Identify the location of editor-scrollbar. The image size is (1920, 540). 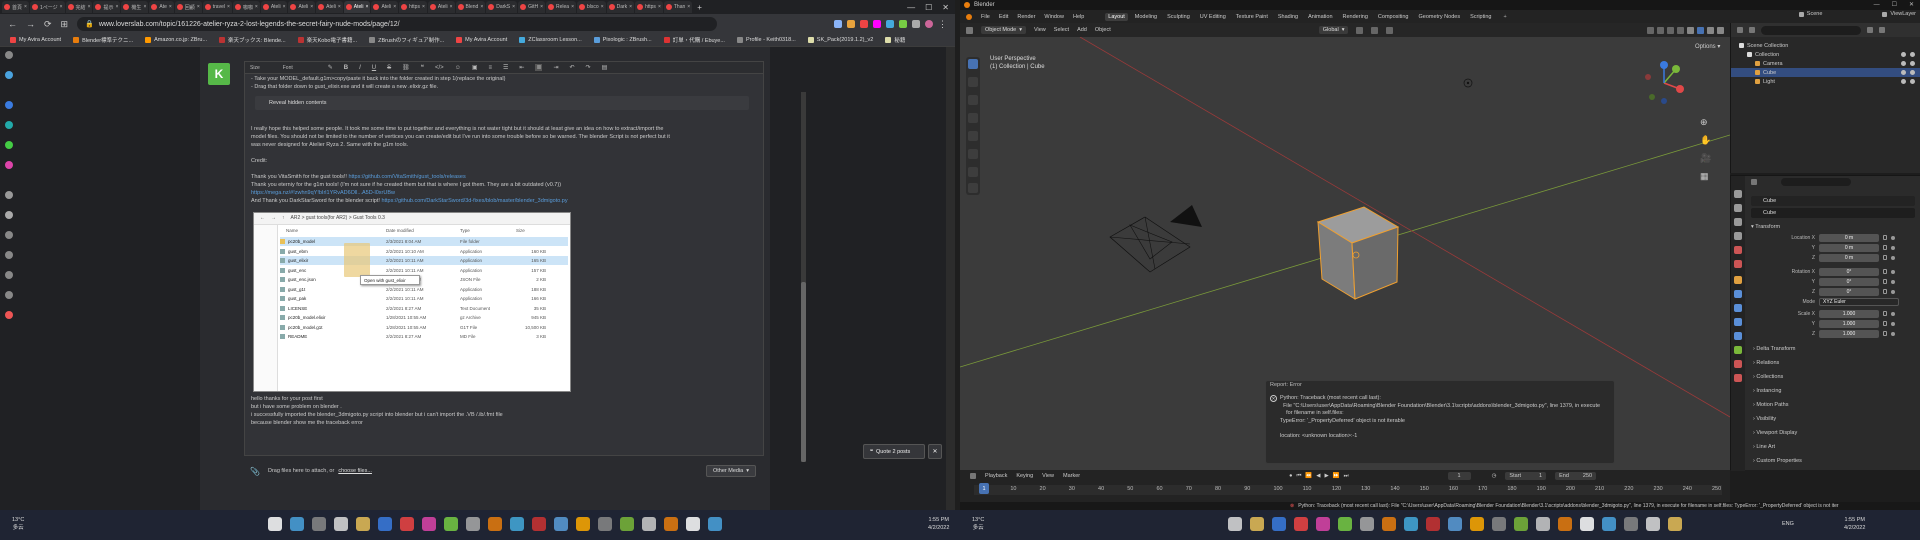
(803, 277).